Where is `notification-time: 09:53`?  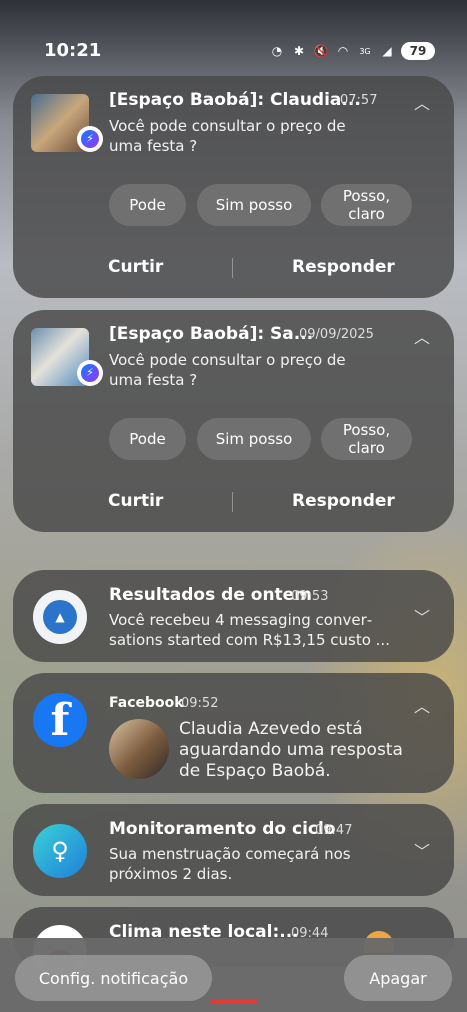
notification-time: 09:53 is located at coordinates (310, 596).